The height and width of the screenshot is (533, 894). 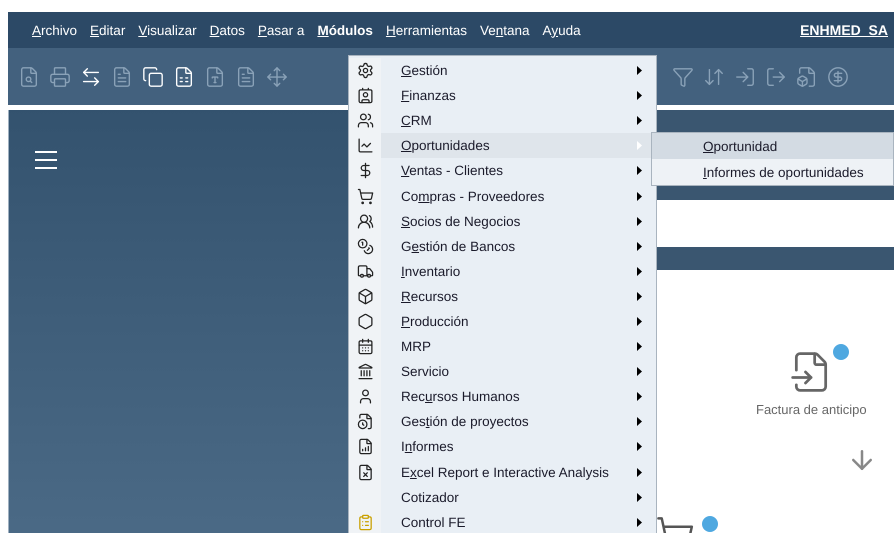 I want to click on dropdown-item: Informes, so click(x=502, y=447).